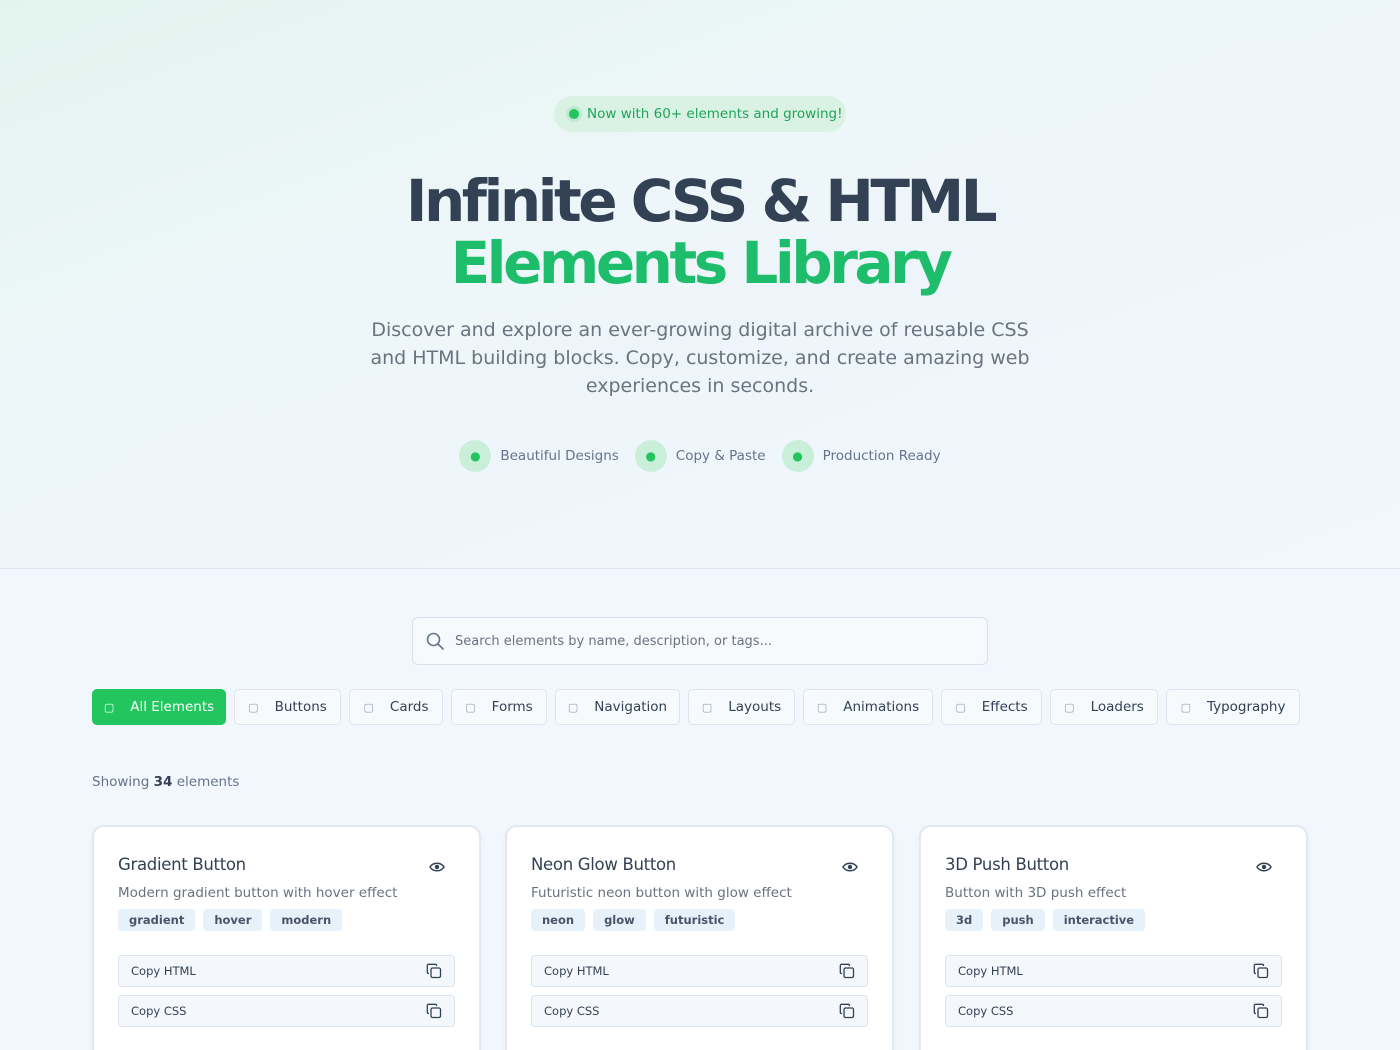 This screenshot has width=1400, height=1050. What do you see at coordinates (1099, 920) in the screenshot?
I see `tag: interactive` at bounding box center [1099, 920].